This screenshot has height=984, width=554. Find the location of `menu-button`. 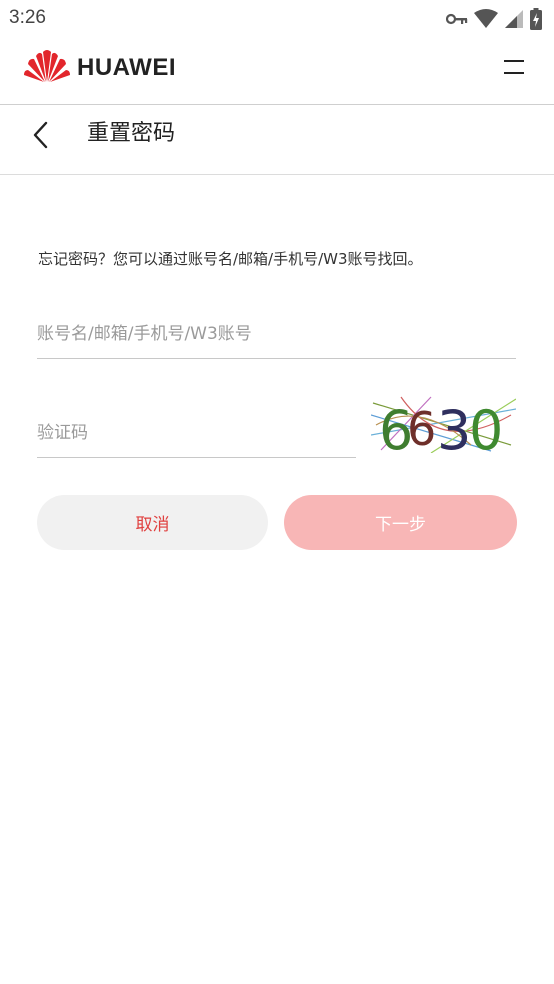

menu-button is located at coordinates (515, 68).